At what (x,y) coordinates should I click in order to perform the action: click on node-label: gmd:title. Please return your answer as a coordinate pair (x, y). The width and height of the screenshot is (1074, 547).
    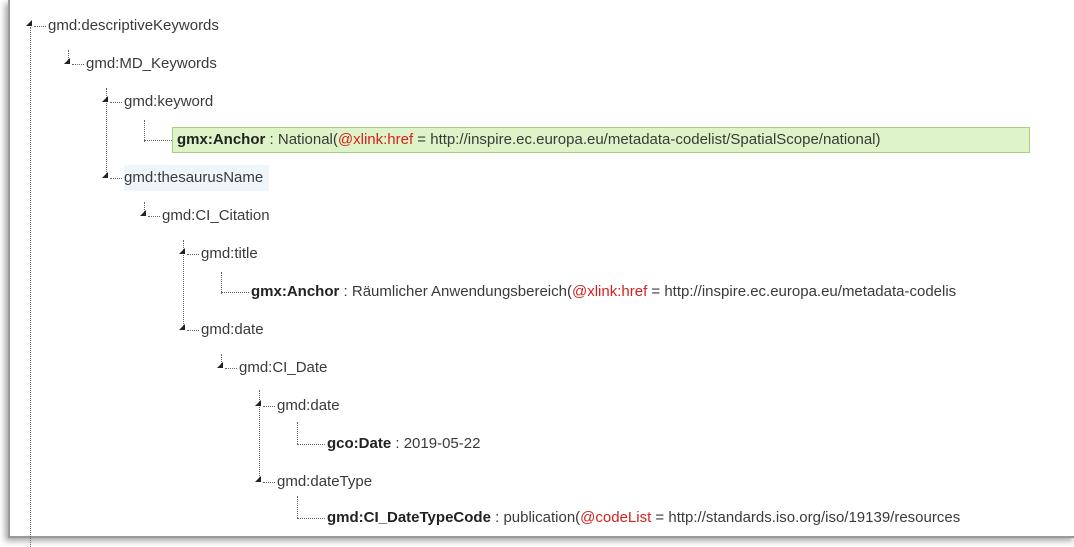
    Looking at the image, I should click on (229, 253).